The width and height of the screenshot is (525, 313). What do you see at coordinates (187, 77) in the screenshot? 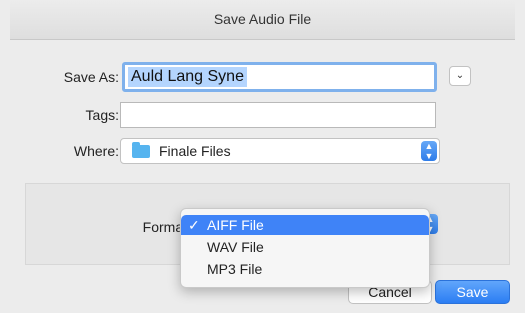
I see `save-as-value: Auld Lang Syne` at bounding box center [187, 77].